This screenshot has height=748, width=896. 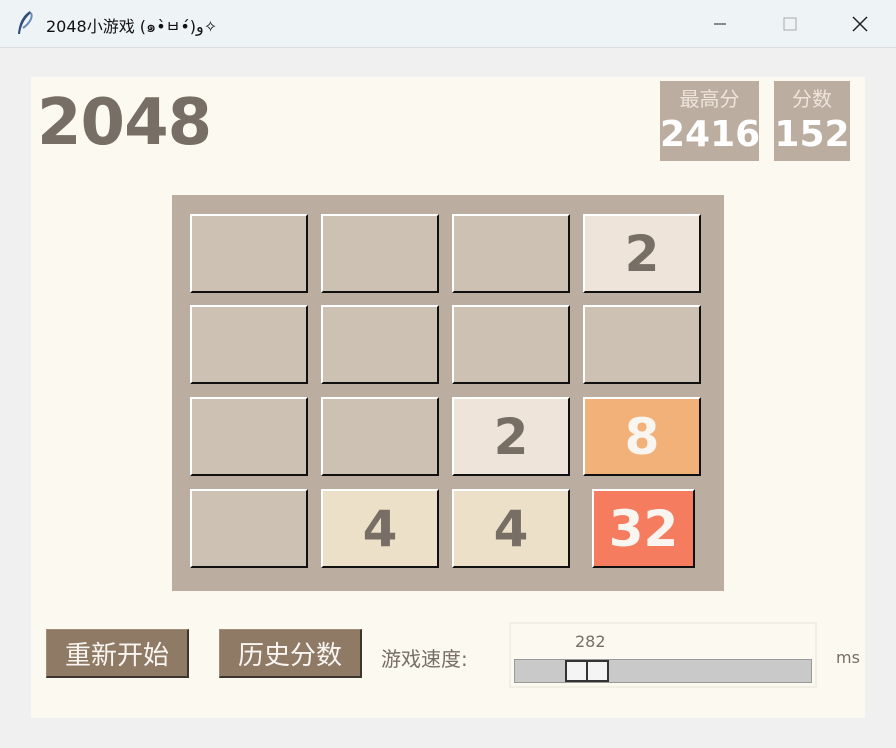 I want to click on minimize-button, so click(x=720, y=23).